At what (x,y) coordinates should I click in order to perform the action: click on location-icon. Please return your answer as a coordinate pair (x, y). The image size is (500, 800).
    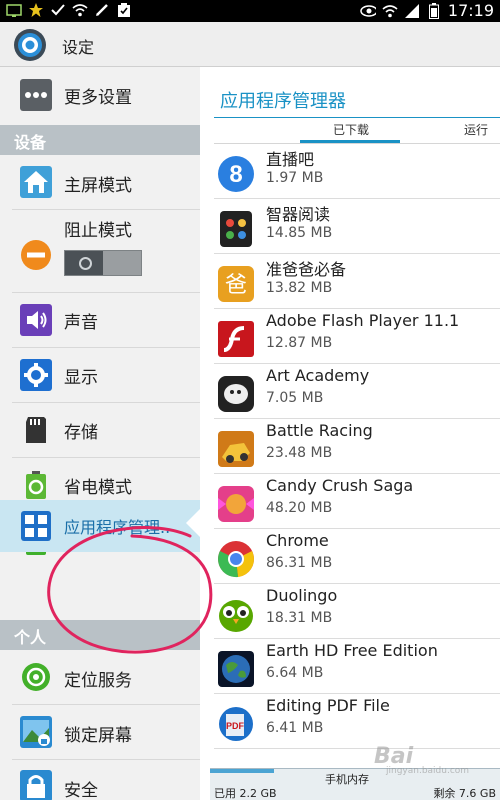
    Looking at the image, I should click on (36, 677).